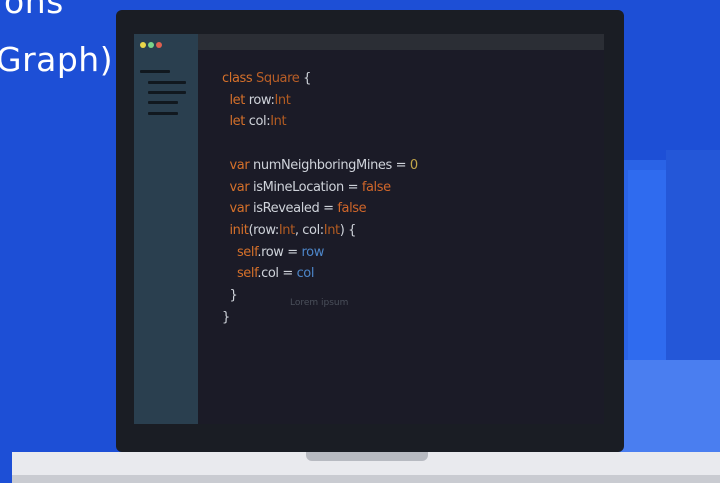 The width and height of the screenshot is (720, 483). I want to click on keyword: class, so click(237, 78).